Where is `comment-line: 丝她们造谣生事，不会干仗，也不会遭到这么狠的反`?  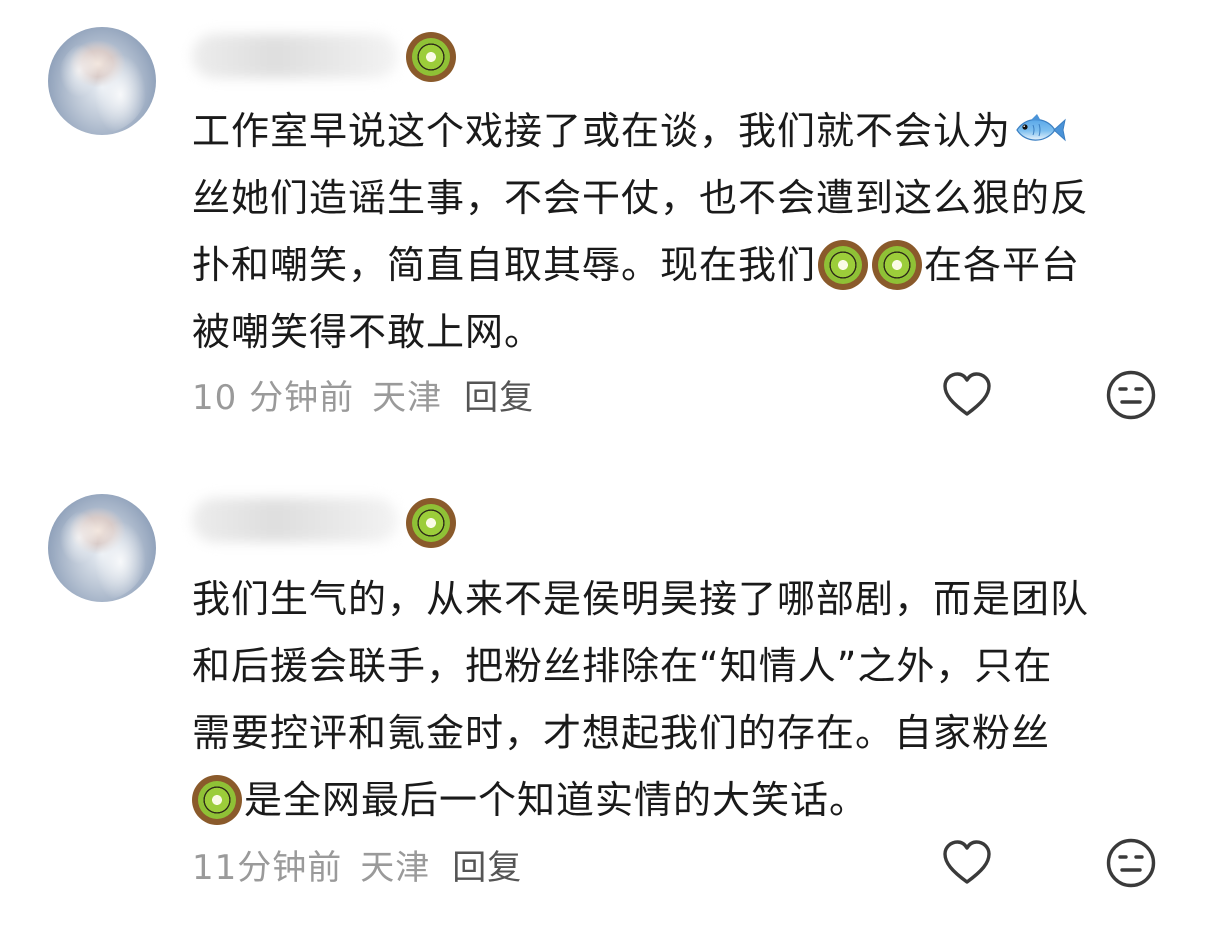 comment-line: 丝她们造谣生事，不会干仗，也不会遭到这么狠的反 is located at coordinates (641, 198).